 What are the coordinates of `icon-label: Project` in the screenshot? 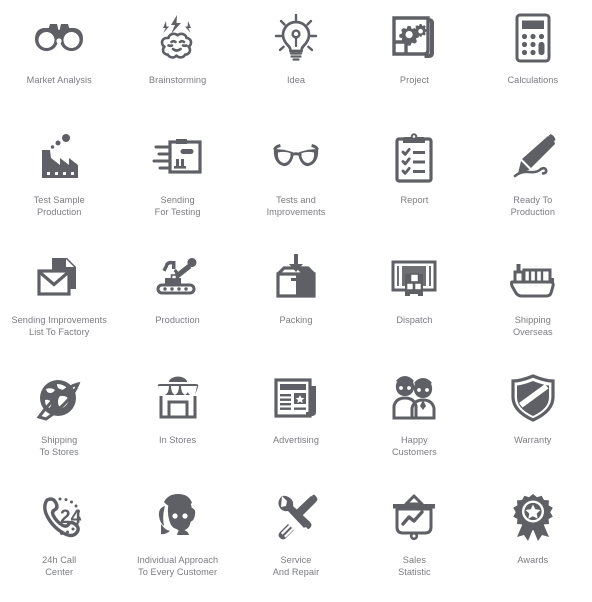 It's located at (414, 80).